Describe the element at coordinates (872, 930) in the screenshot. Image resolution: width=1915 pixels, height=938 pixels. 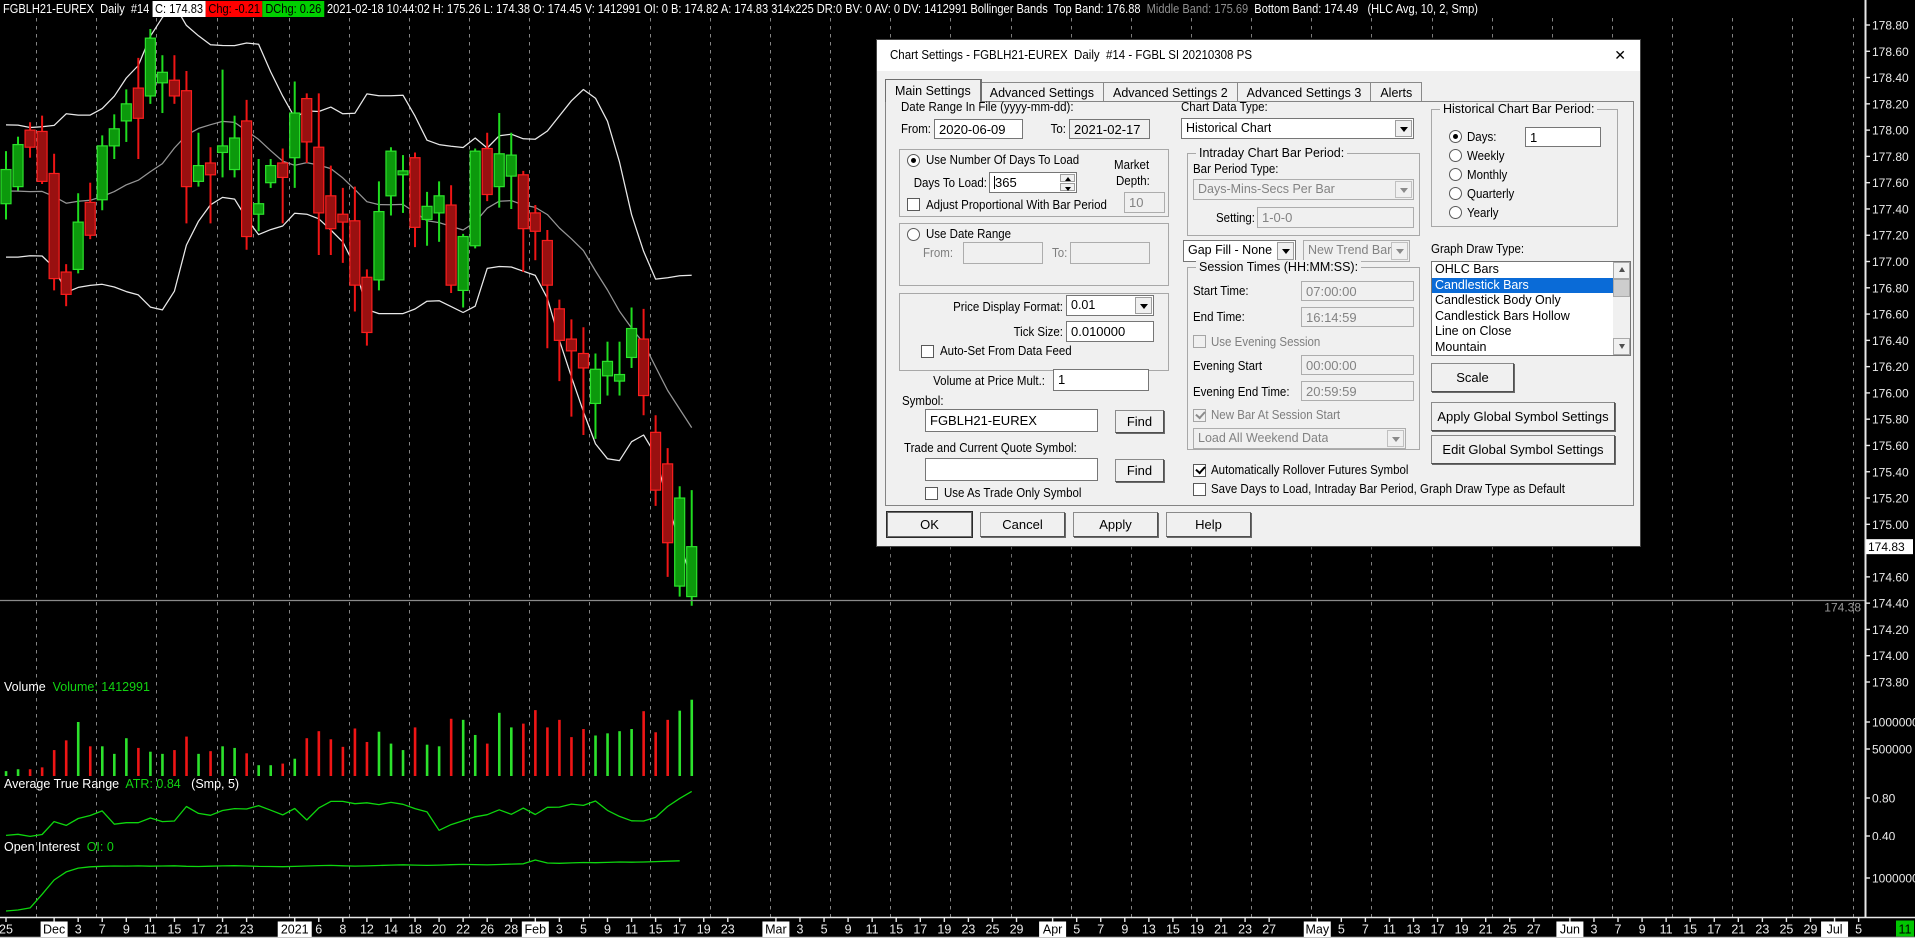
I see `date-label: 11` at that location.